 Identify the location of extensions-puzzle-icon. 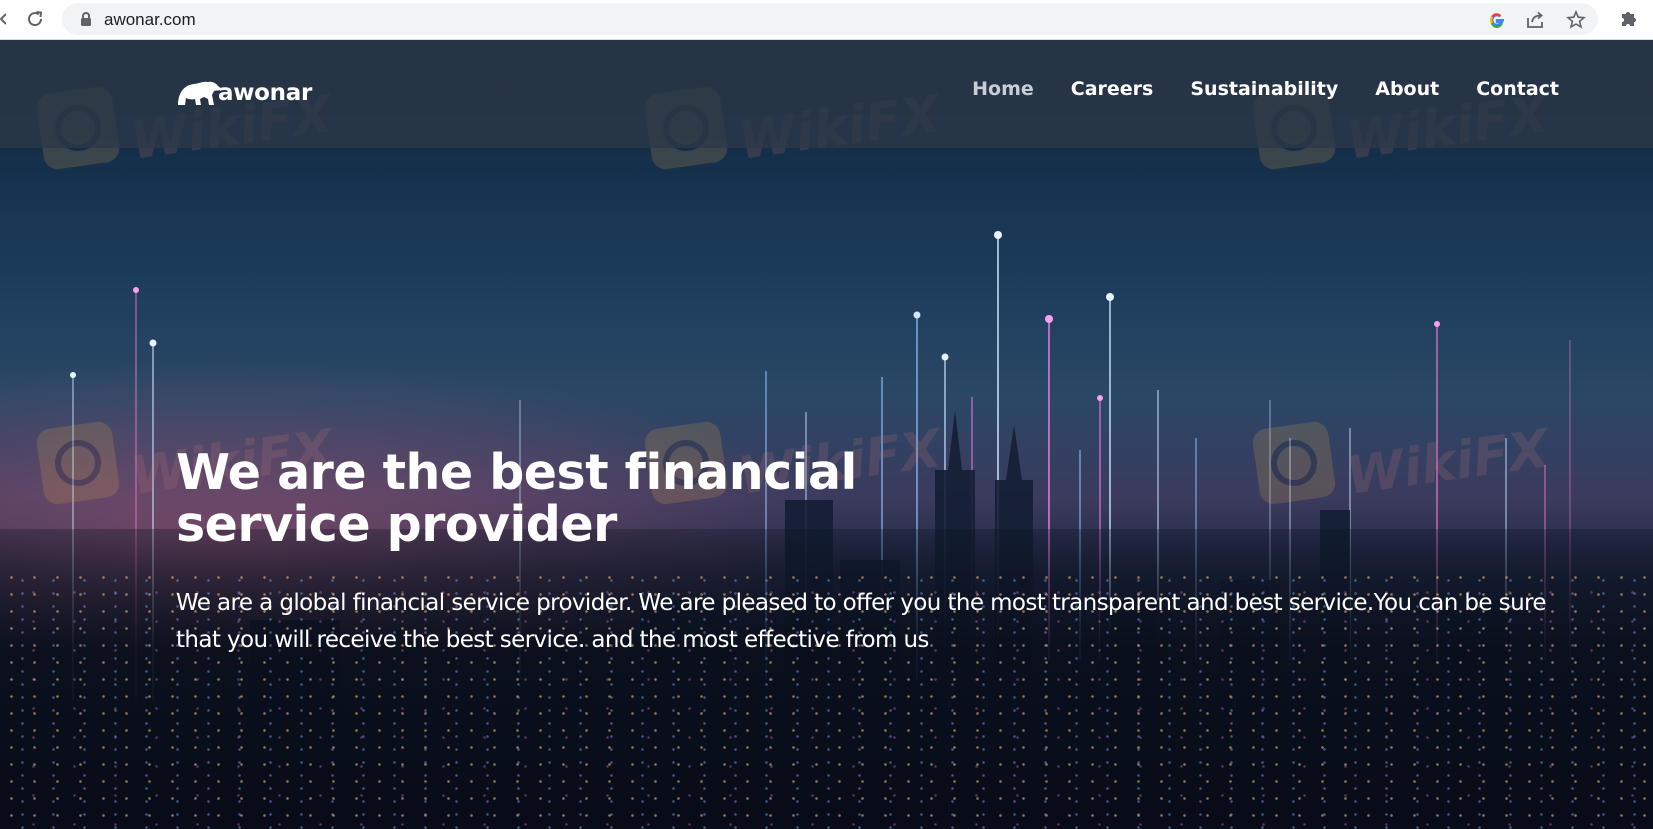
(1629, 18).